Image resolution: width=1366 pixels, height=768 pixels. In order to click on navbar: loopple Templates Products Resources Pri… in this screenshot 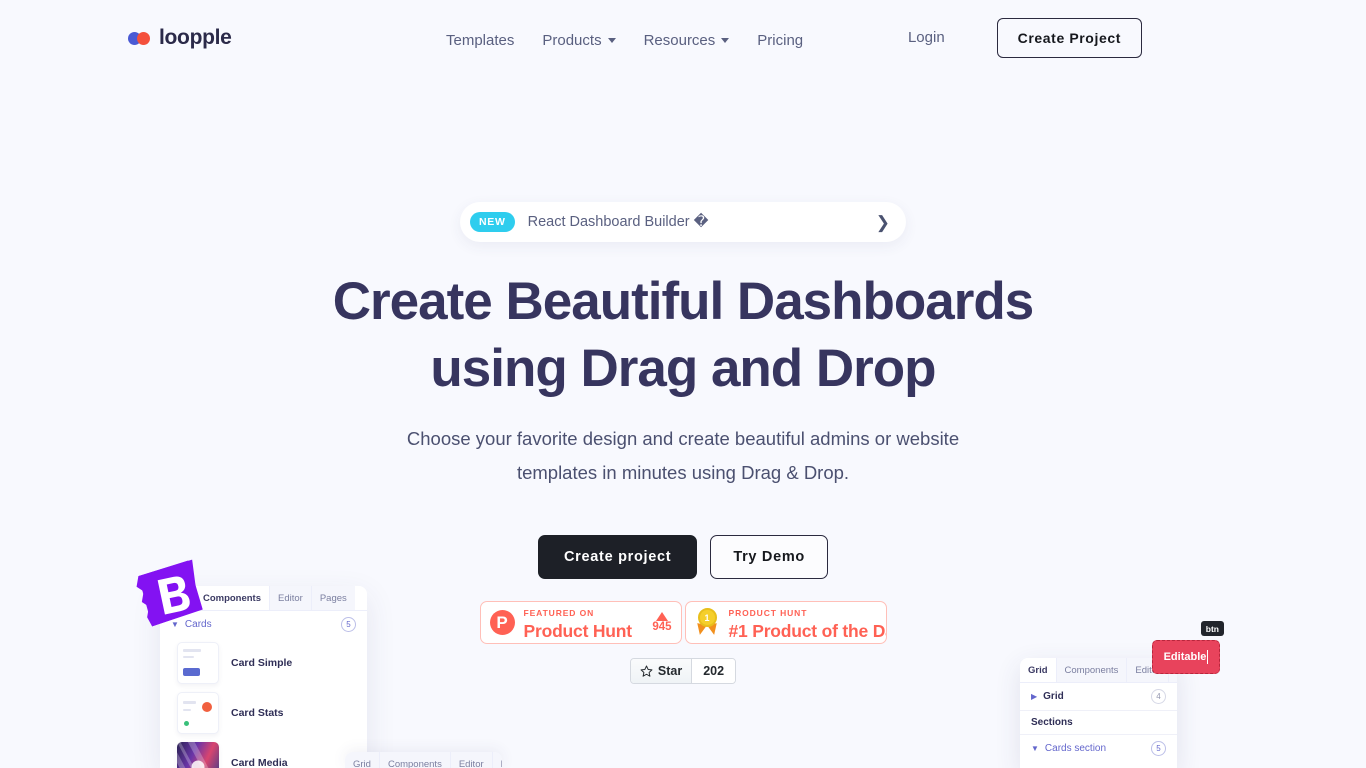, I will do `click(683, 38)`.